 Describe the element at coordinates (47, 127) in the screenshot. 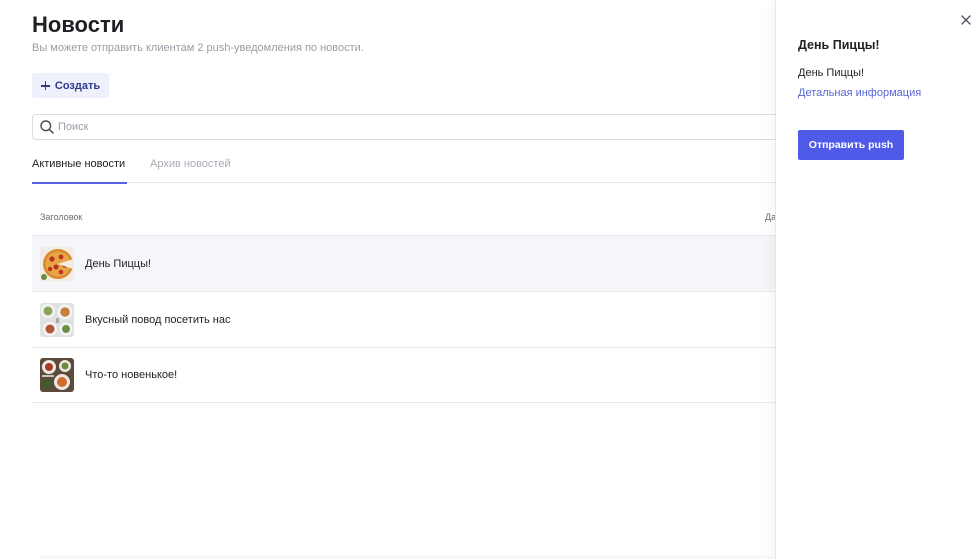

I see `search-icon` at that location.